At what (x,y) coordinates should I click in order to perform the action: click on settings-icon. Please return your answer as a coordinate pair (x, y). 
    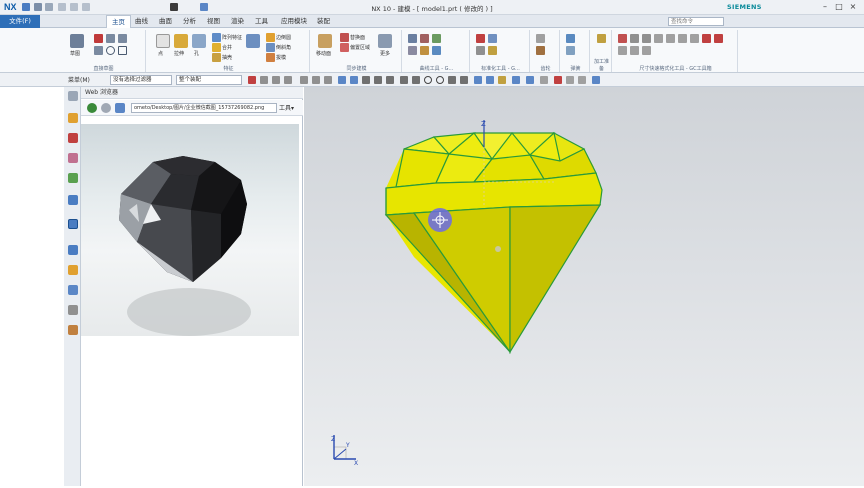
    Looking at the image, I should click on (73, 96).